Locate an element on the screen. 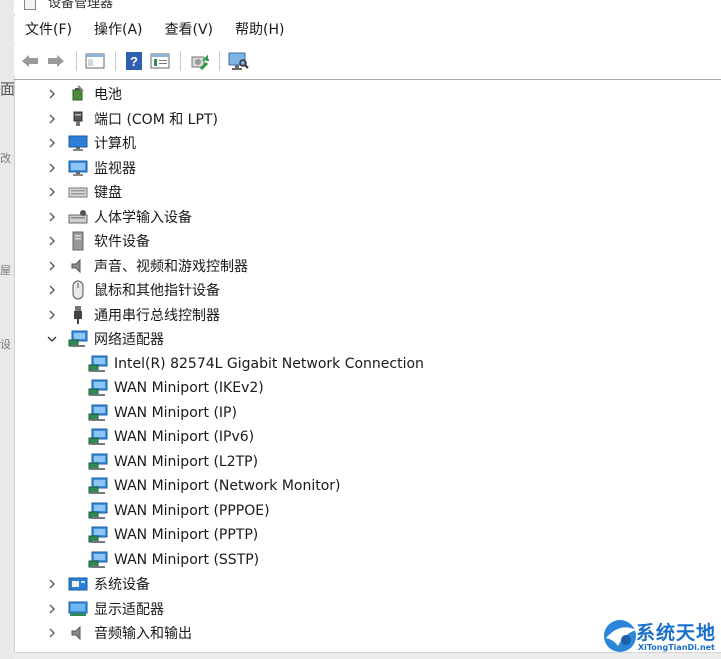  scan-hardware-icon is located at coordinates (238, 61).